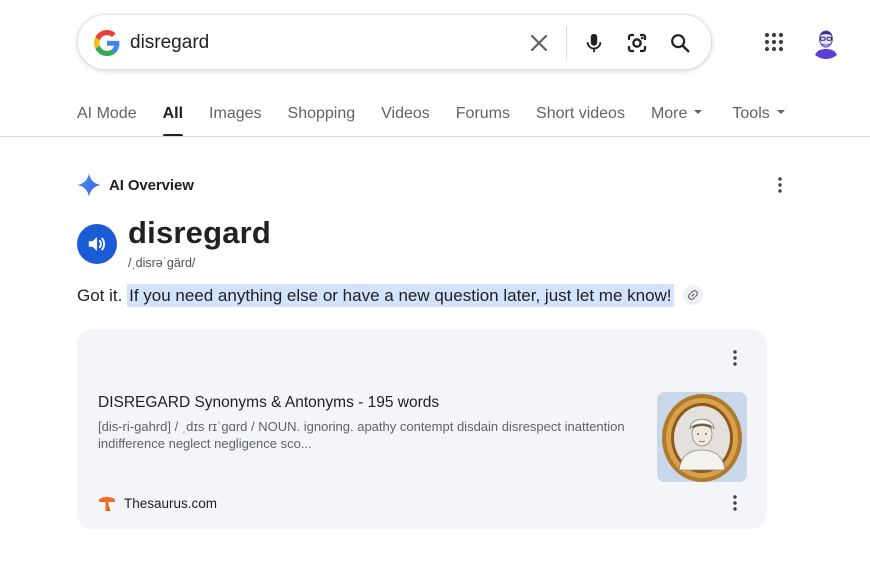 The height and width of the screenshot is (570, 870). I want to click on user-avatar-icon, so click(826, 44).